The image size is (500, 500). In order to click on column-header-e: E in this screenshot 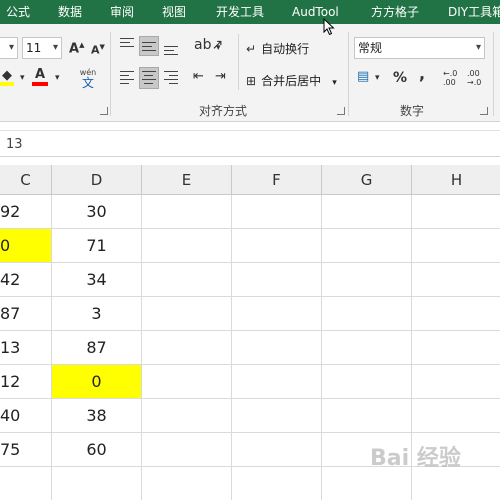, I will do `click(187, 180)`.